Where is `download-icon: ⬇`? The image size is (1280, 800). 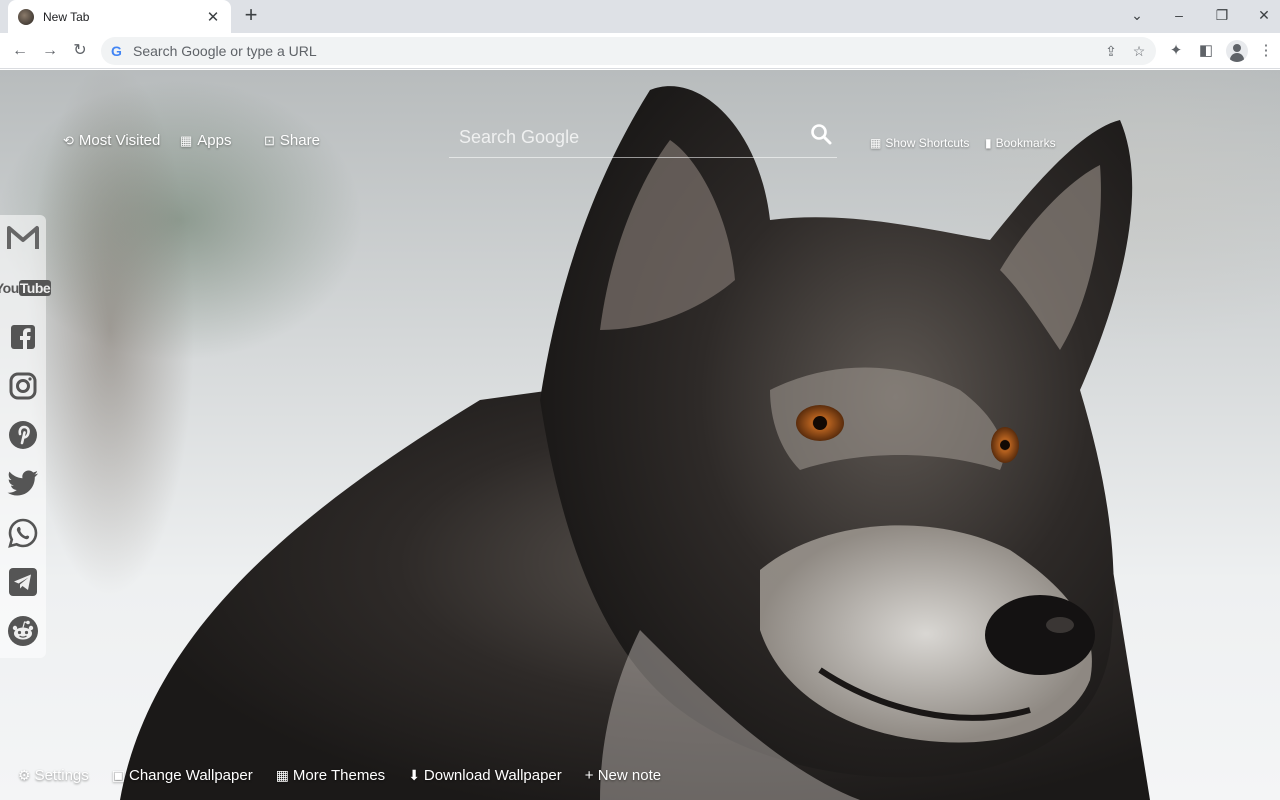 download-icon: ⬇ is located at coordinates (414, 775).